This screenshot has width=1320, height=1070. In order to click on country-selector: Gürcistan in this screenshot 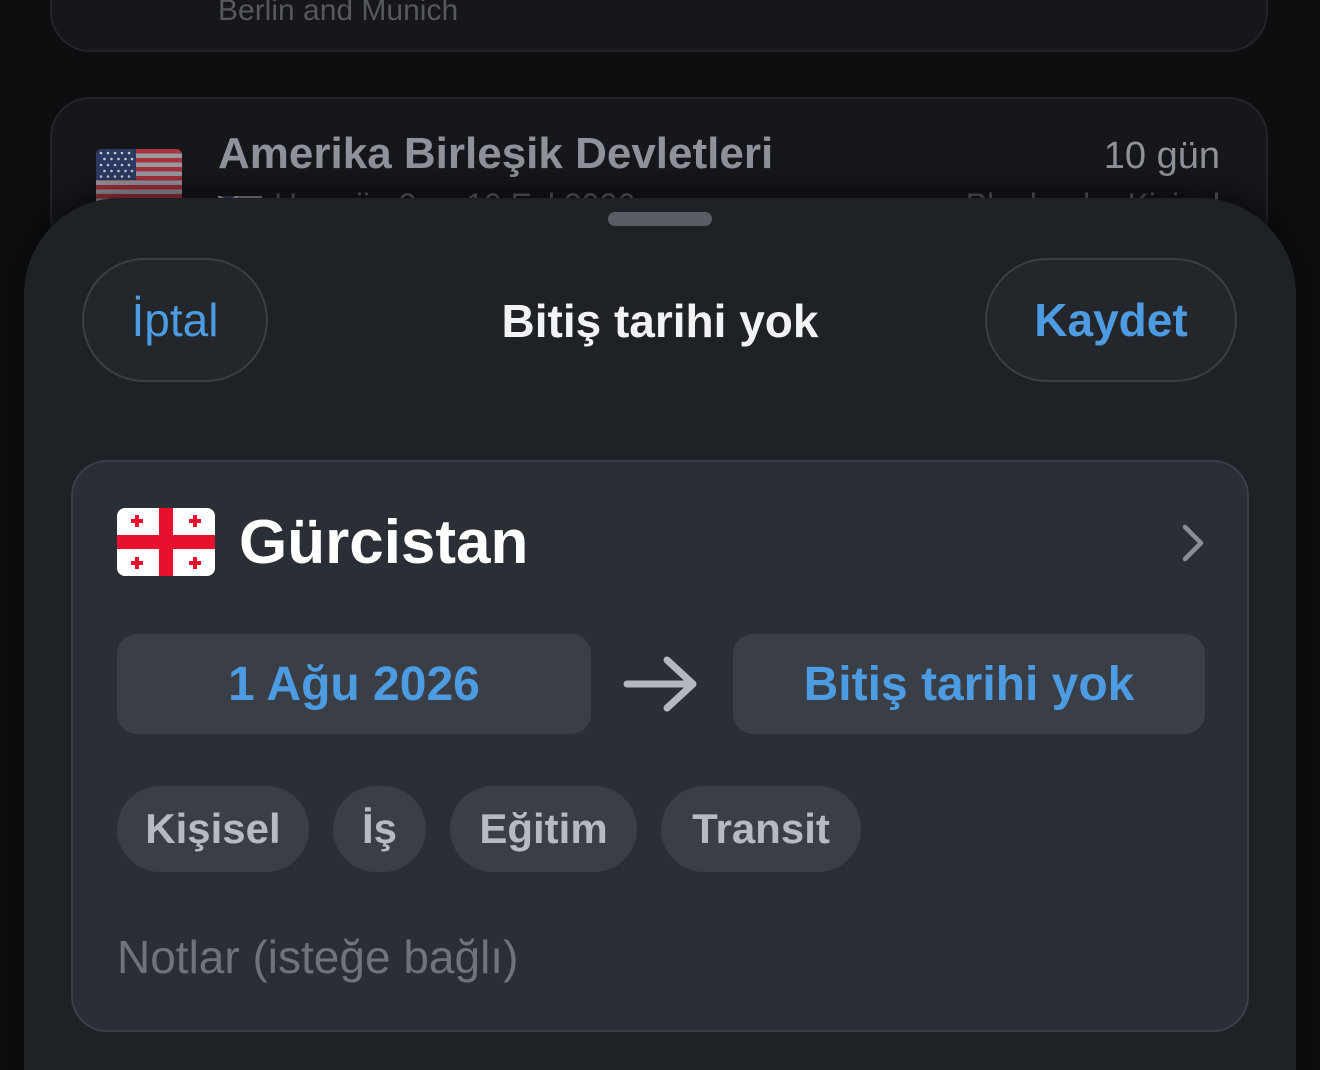, I will do `click(662, 543)`.